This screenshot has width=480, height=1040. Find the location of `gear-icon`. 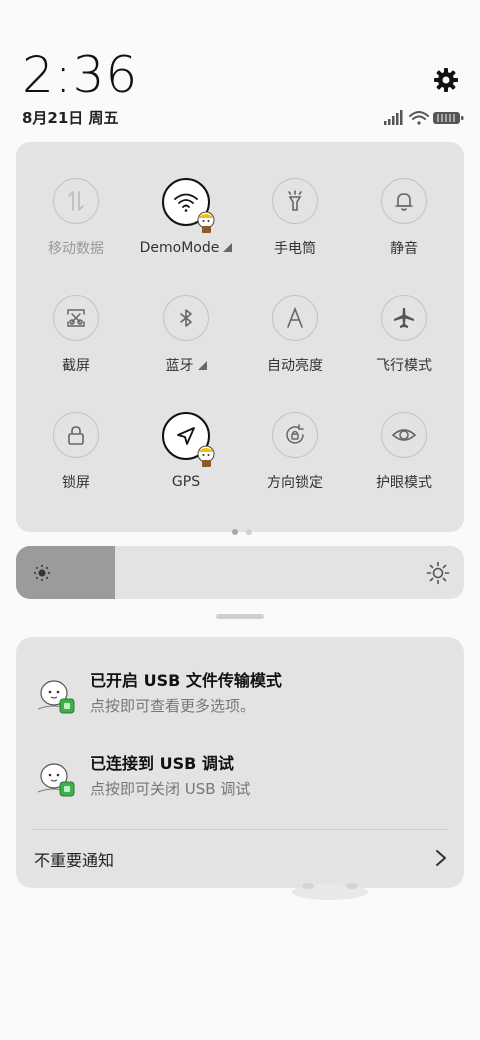

gear-icon is located at coordinates (446, 80).